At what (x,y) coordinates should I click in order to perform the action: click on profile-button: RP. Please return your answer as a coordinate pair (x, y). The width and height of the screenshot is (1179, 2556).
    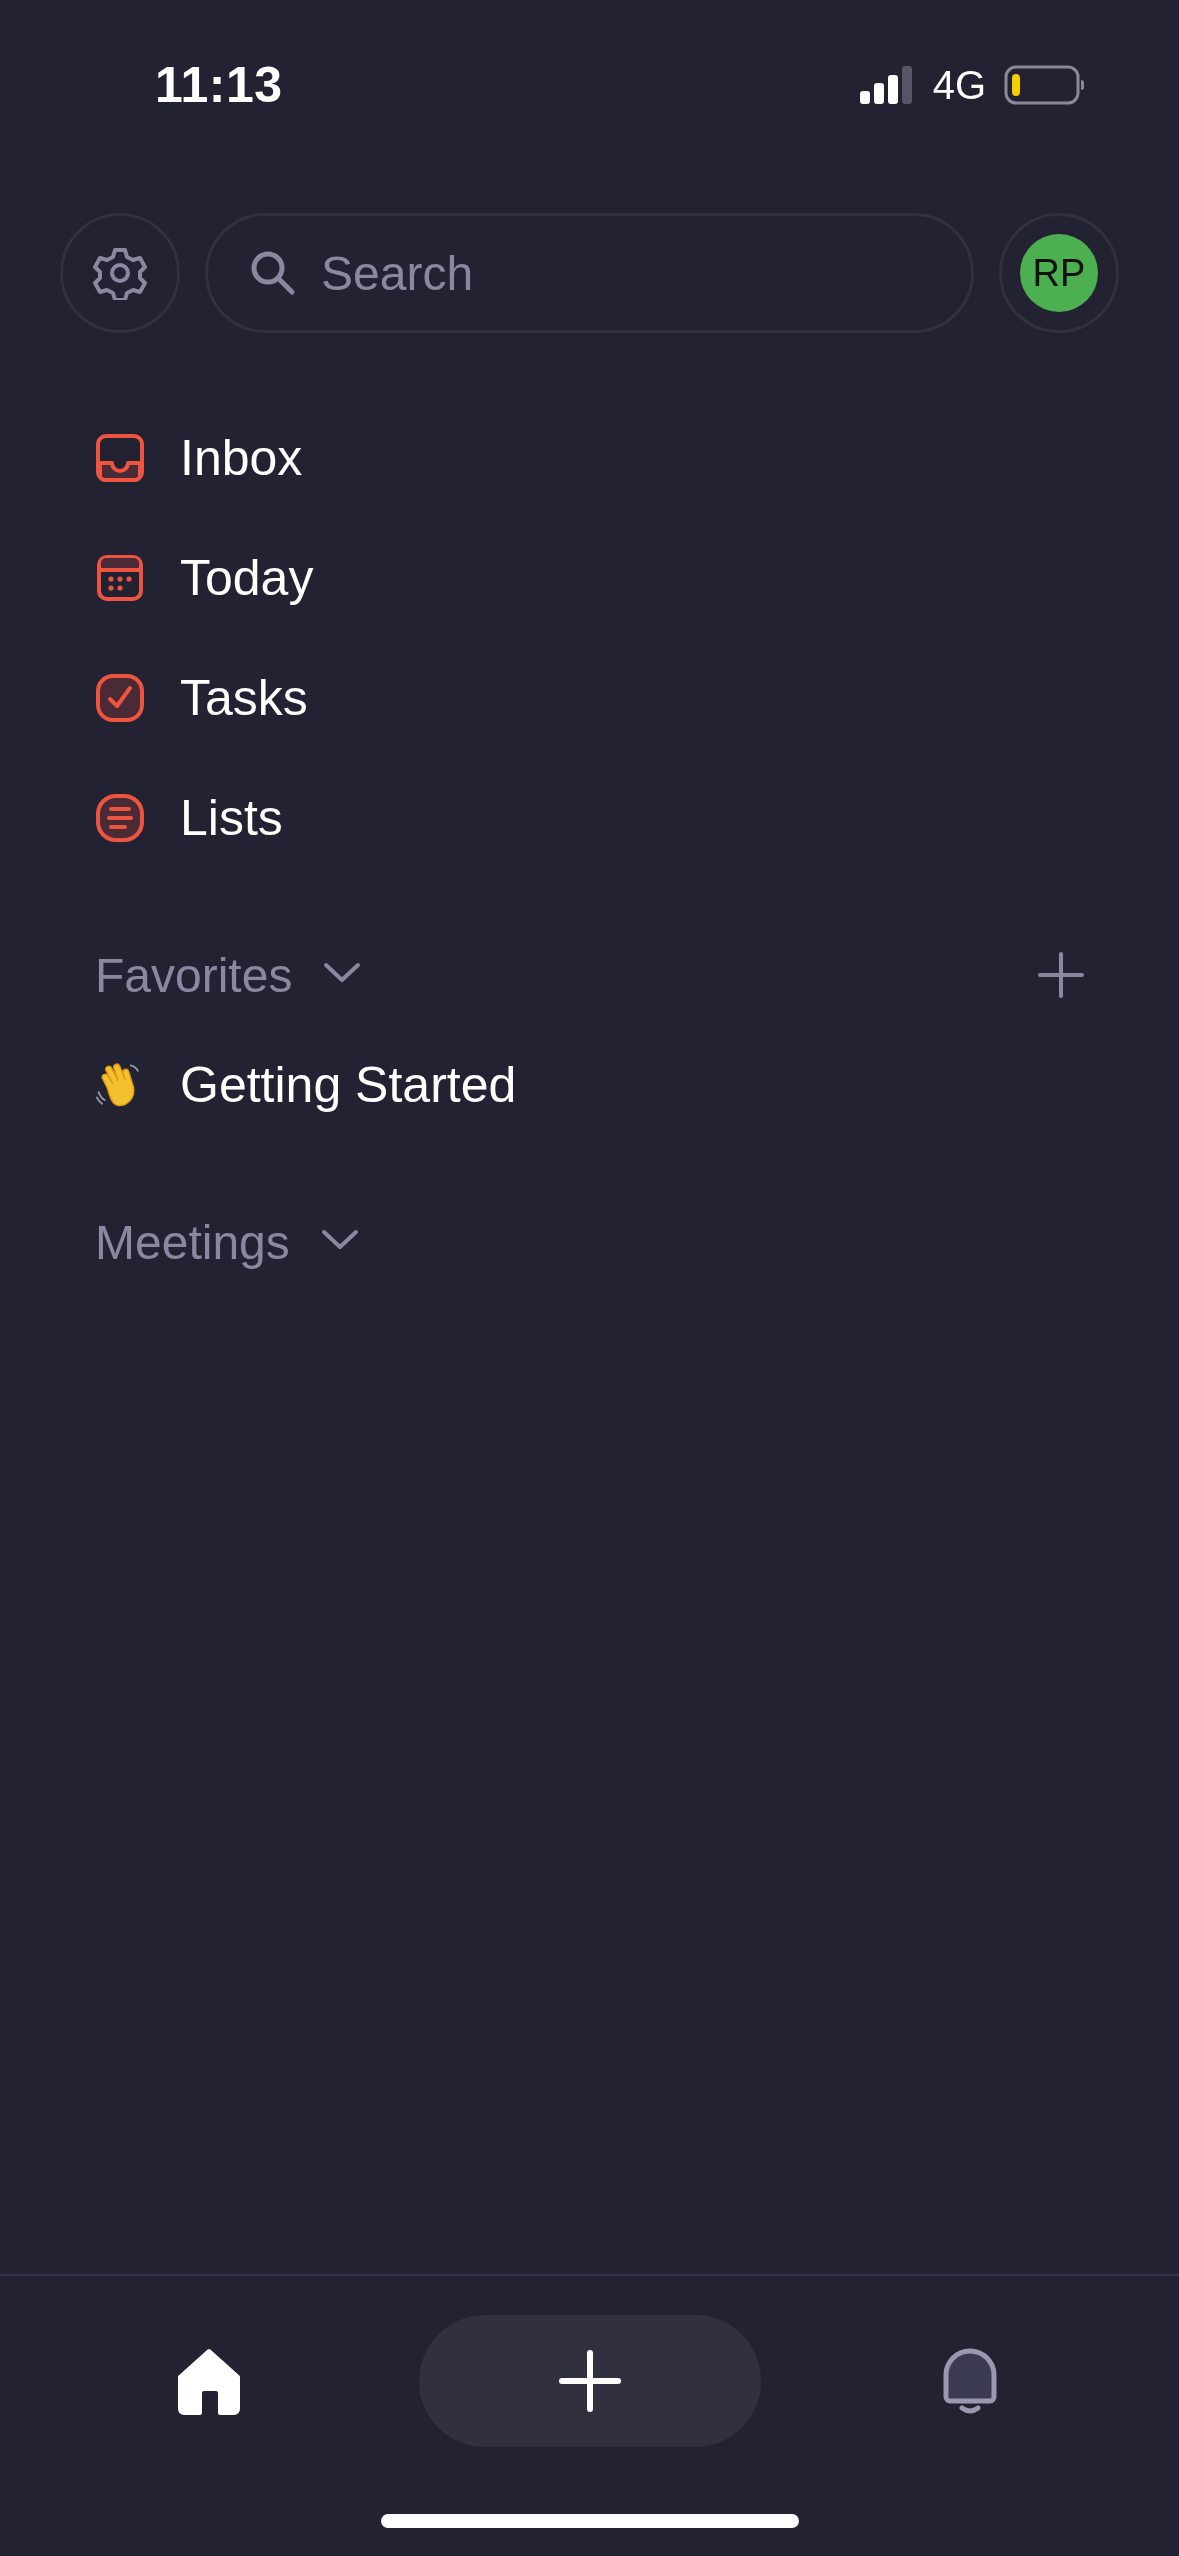
    Looking at the image, I should click on (1059, 273).